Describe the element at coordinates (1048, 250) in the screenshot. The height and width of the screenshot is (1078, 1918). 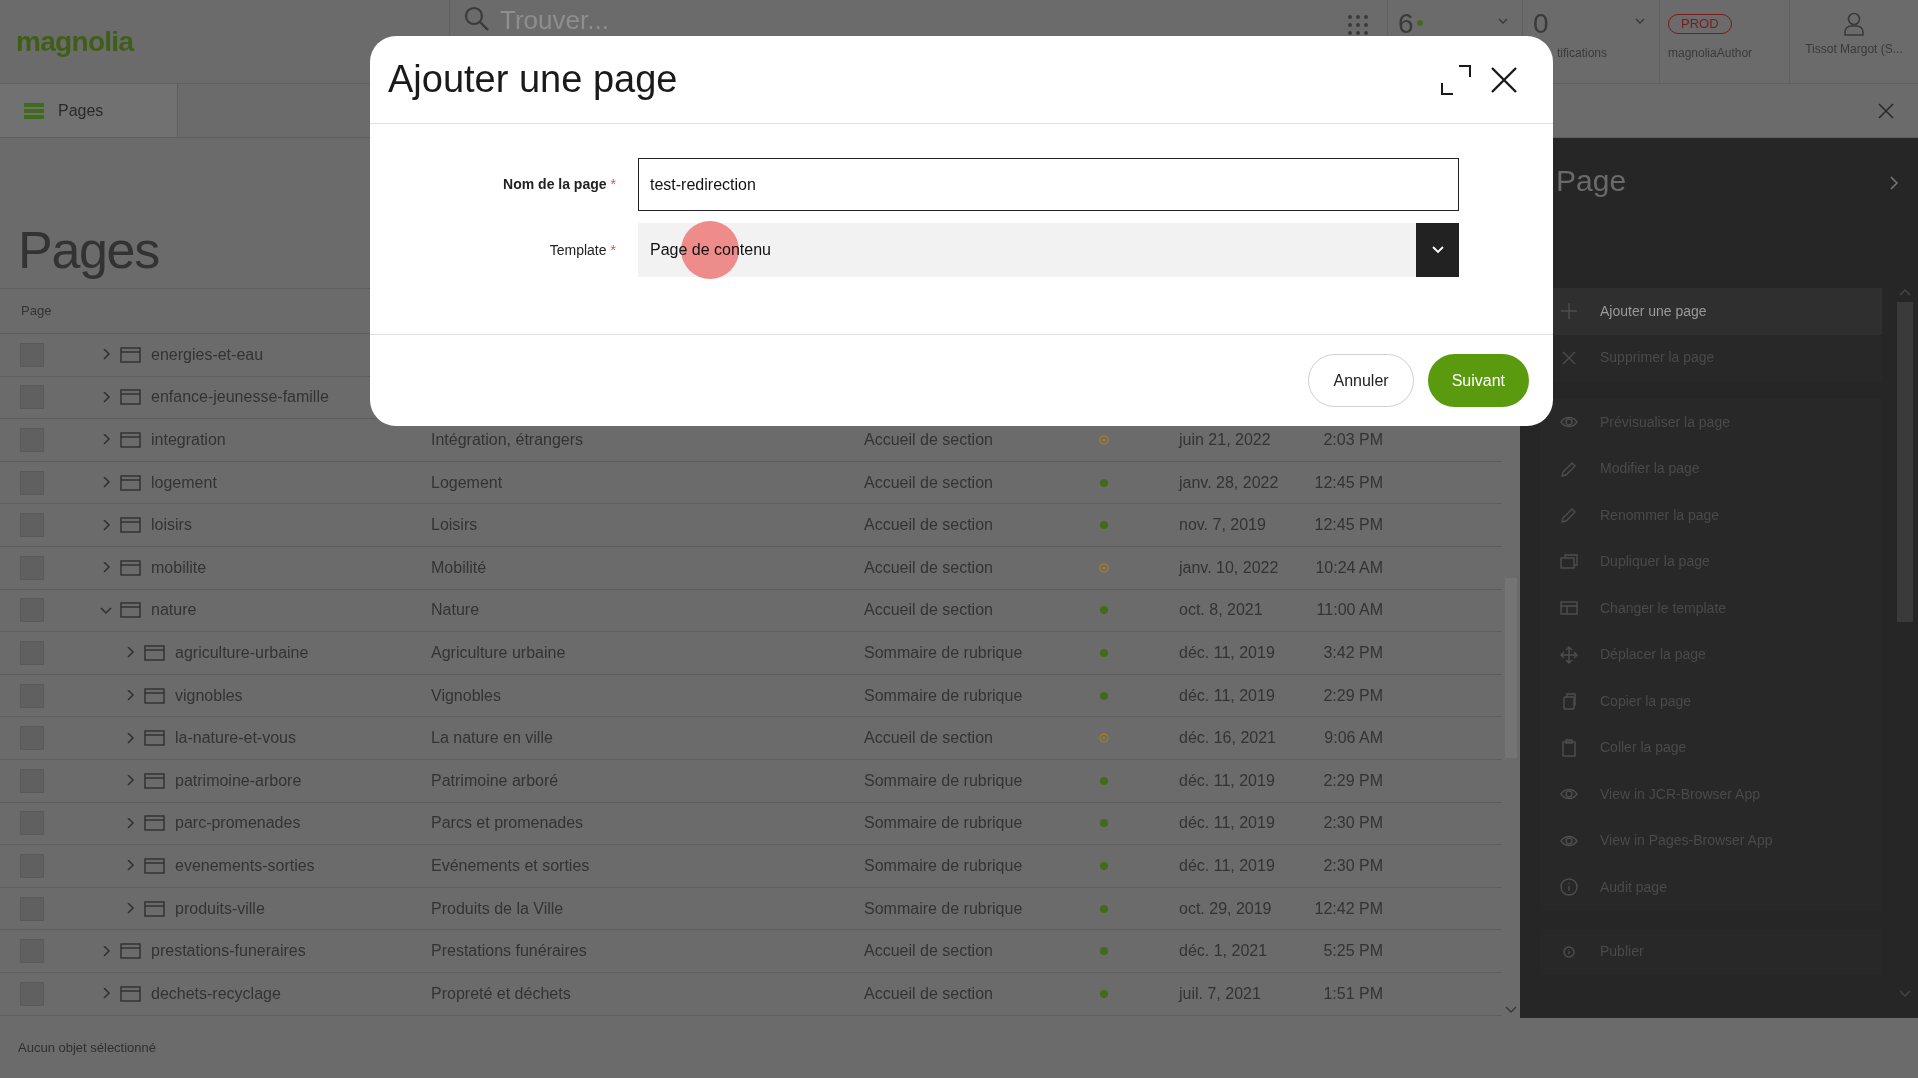
I see `template-select: Page de contenu` at that location.